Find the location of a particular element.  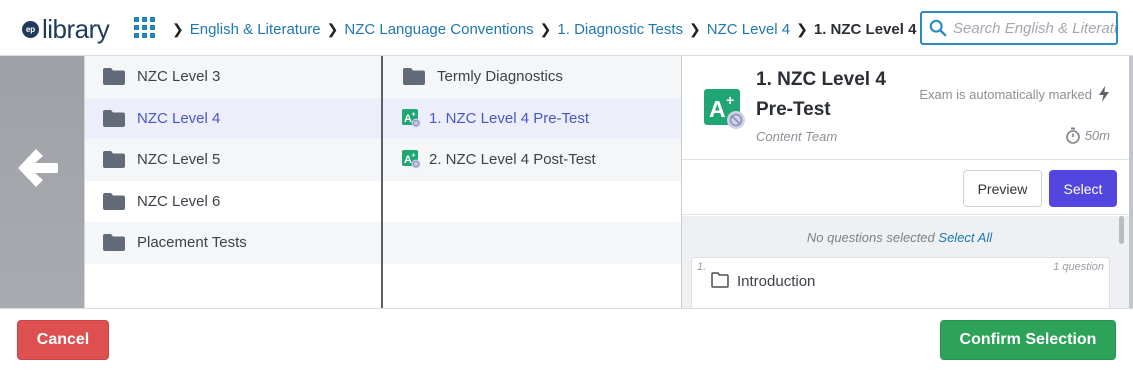

list-item-label: Placement Tests is located at coordinates (192, 243).